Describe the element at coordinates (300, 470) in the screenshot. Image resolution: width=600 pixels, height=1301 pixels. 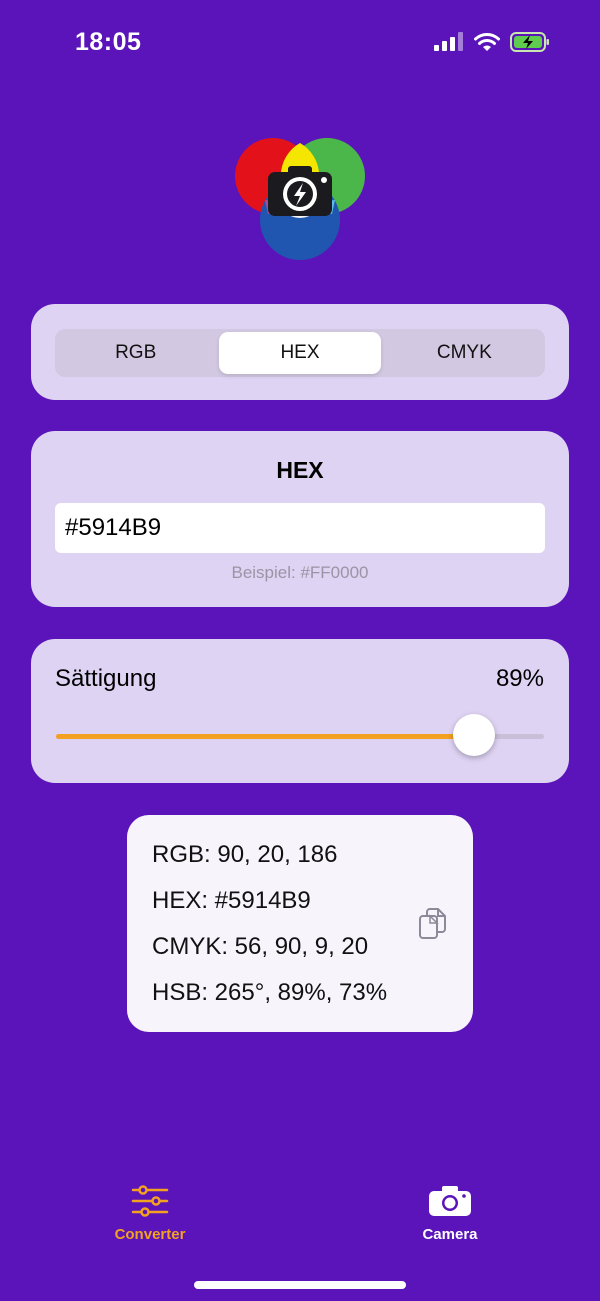
I see `hex-title: HEX` at that location.